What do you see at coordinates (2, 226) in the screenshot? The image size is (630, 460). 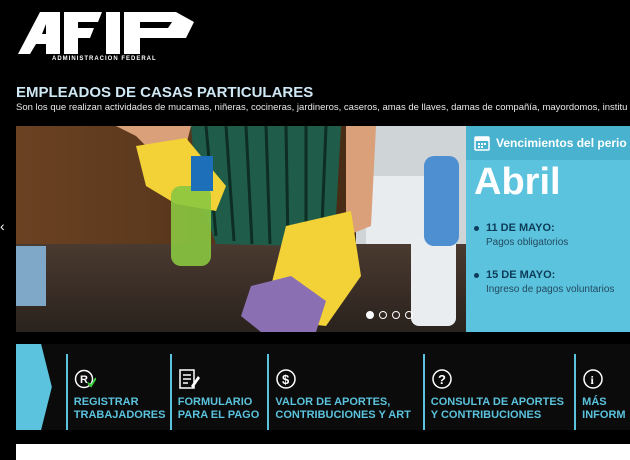 I see `carousel-prev-icon: ‹` at bounding box center [2, 226].